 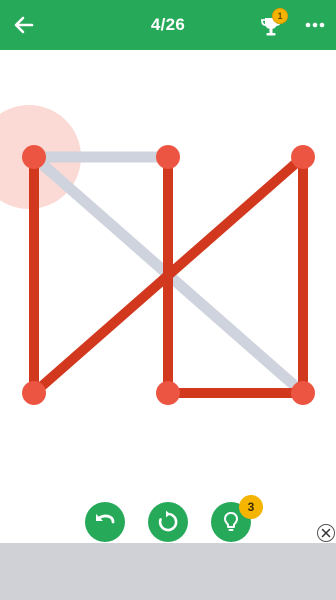 What do you see at coordinates (168, 393) in the screenshot?
I see `puzzle-node-n5` at bounding box center [168, 393].